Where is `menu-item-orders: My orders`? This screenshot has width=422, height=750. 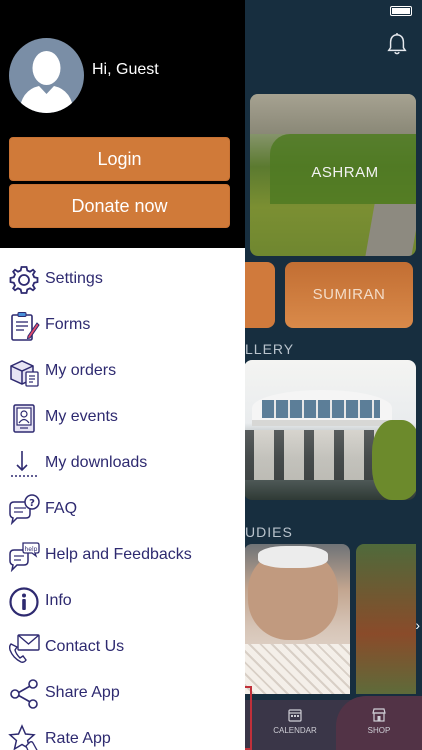
menu-item-orders: My orders is located at coordinates (122, 371).